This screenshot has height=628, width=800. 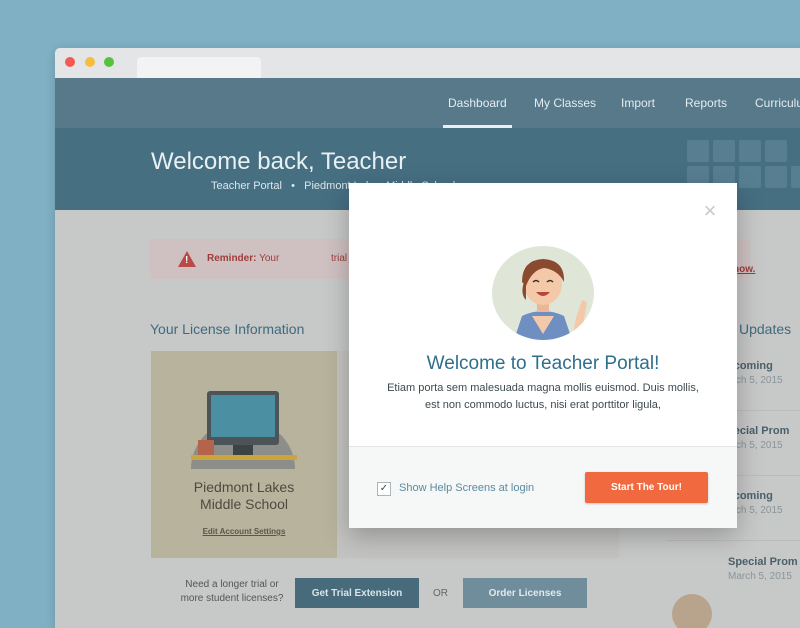 I want to click on show-help-label: Show Help Screens at login, so click(x=466, y=488).